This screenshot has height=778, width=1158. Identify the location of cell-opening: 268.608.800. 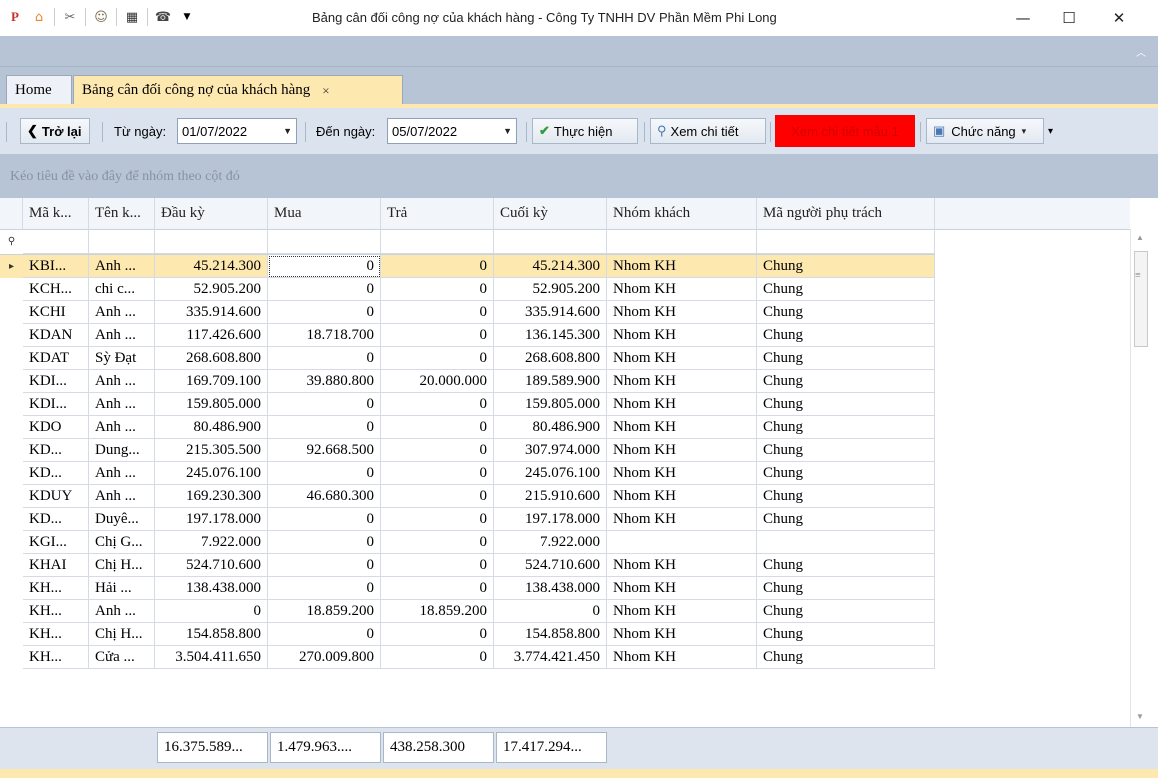
(211, 358).